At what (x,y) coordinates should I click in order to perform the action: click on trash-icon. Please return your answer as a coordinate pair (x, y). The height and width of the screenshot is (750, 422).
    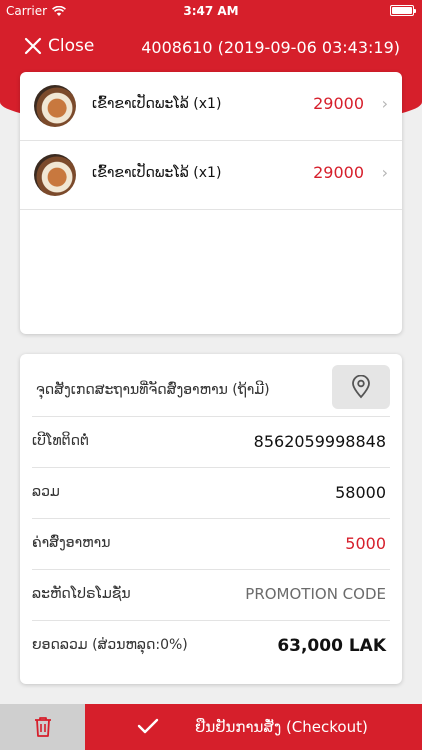
    Looking at the image, I should click on (42, 727).